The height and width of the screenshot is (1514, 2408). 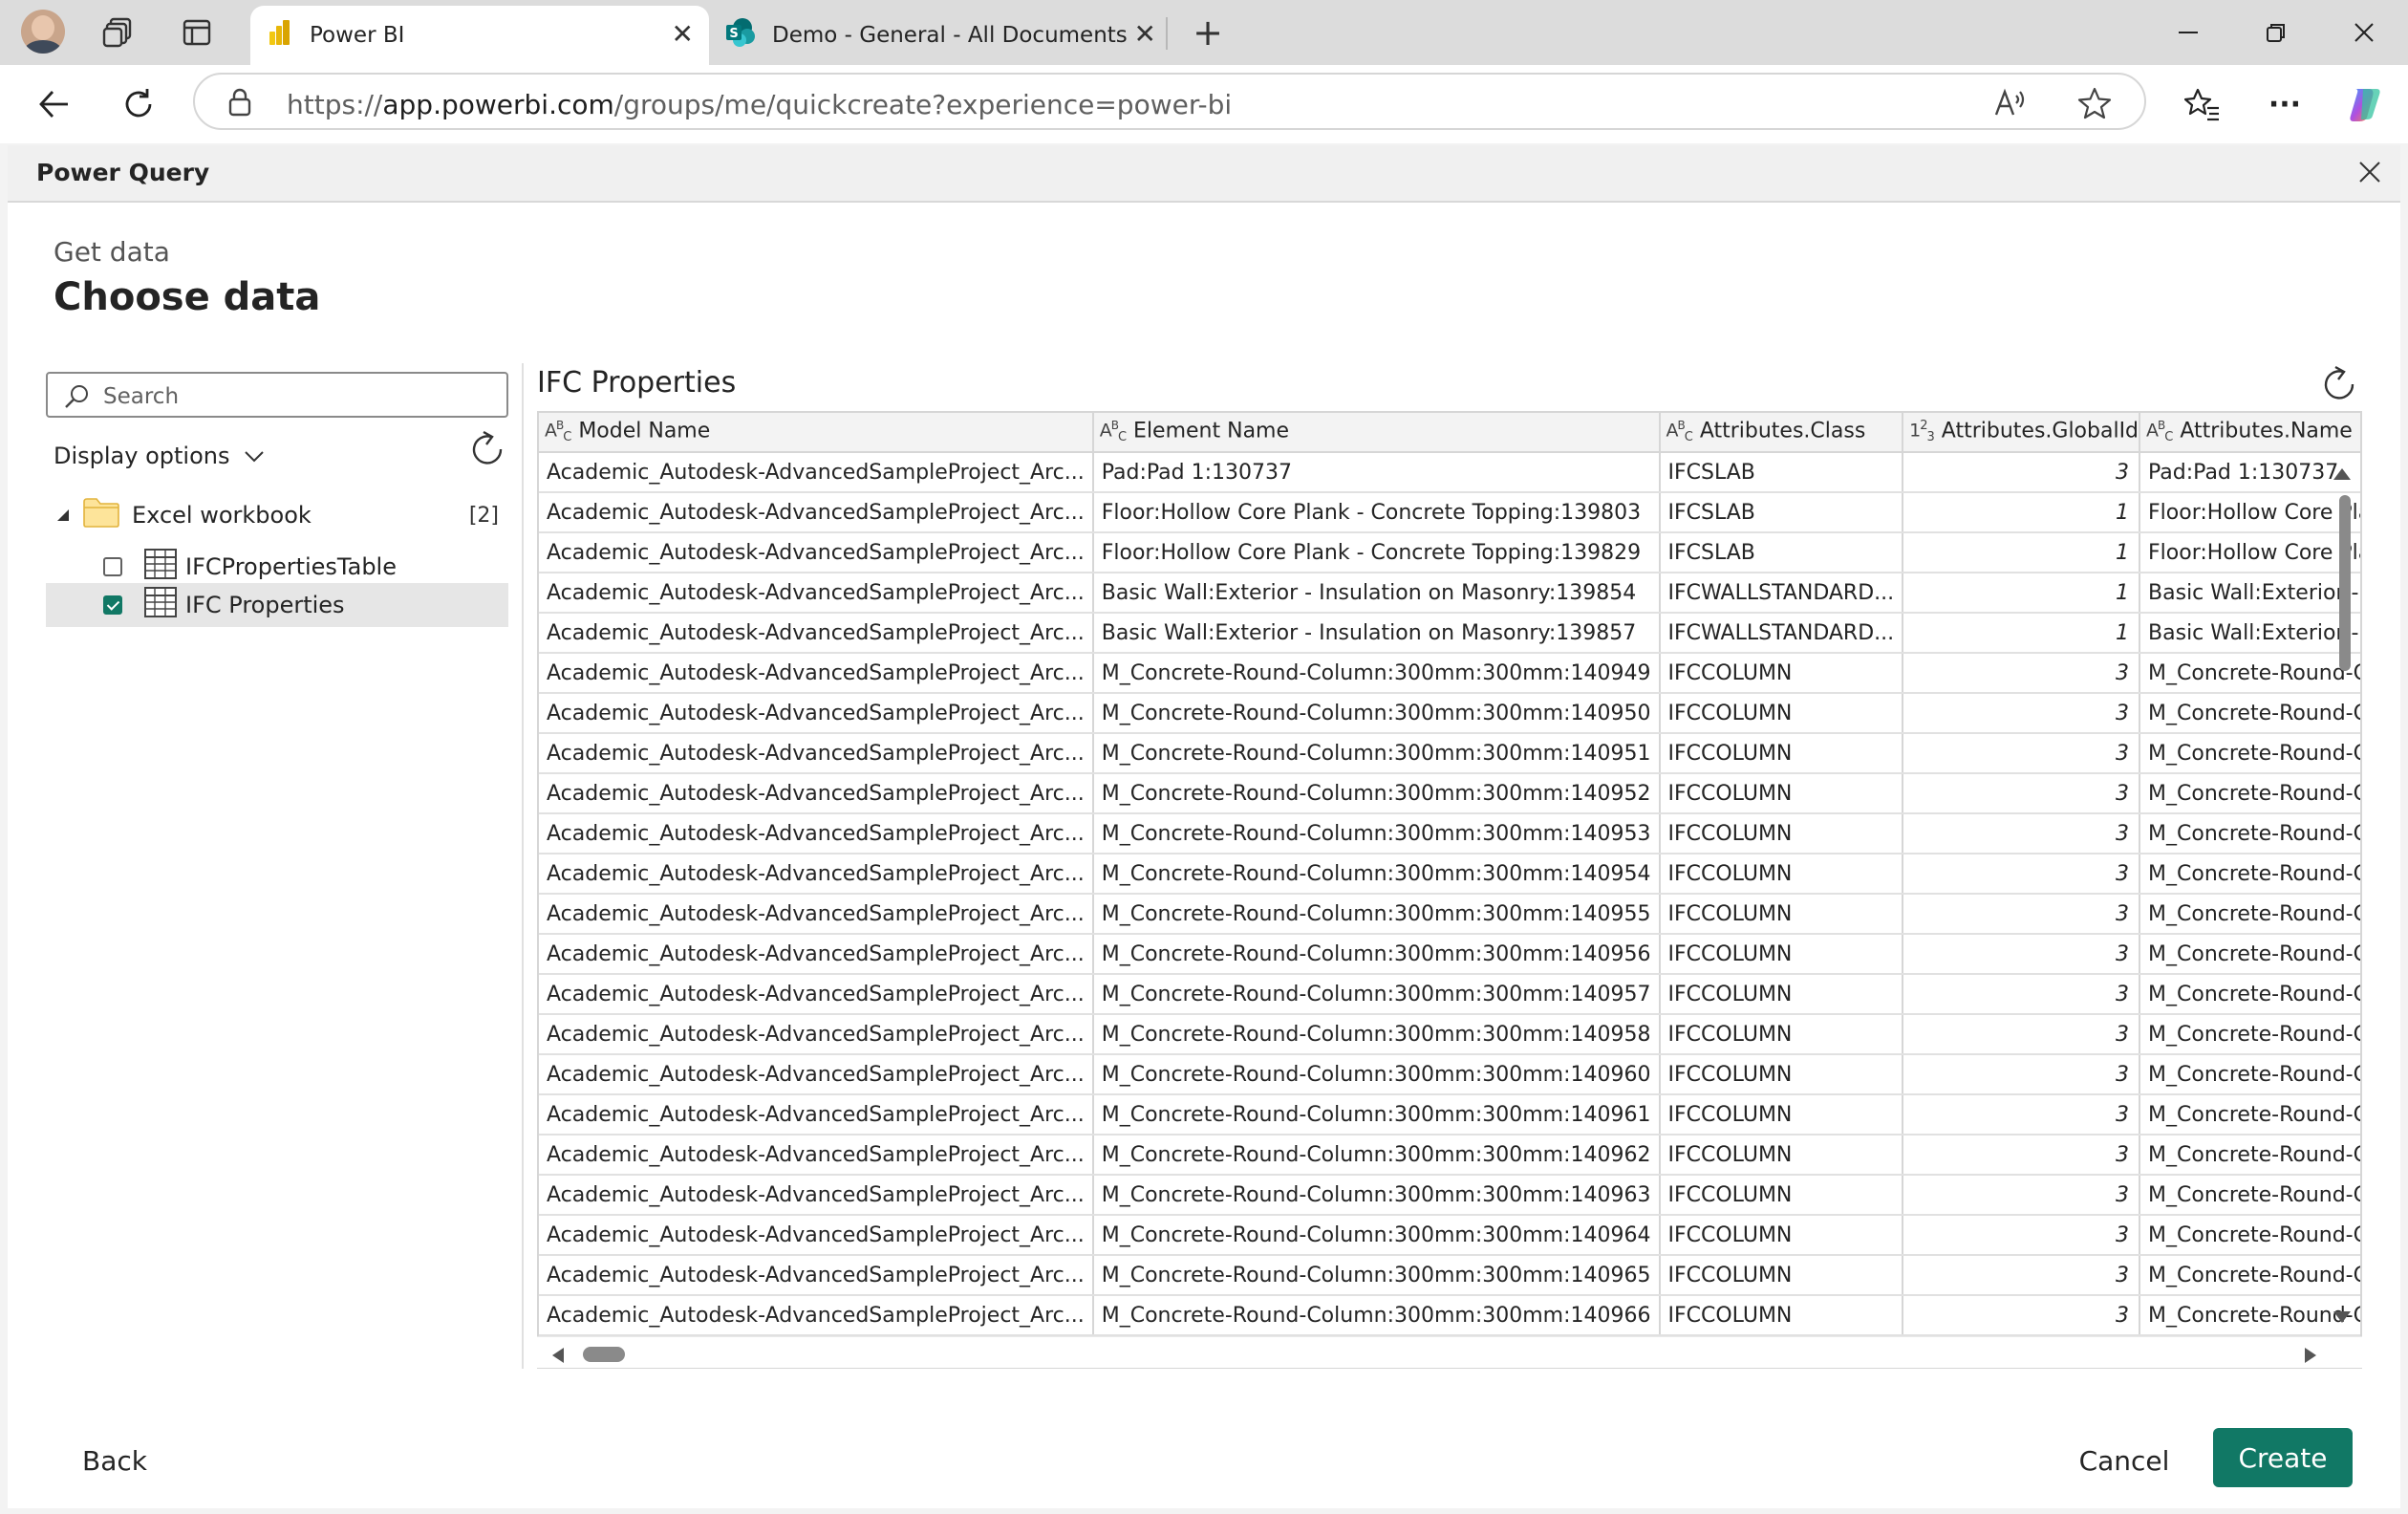 I want to click on tree-item-label: IFC Properties, so click(x=265, y=605).